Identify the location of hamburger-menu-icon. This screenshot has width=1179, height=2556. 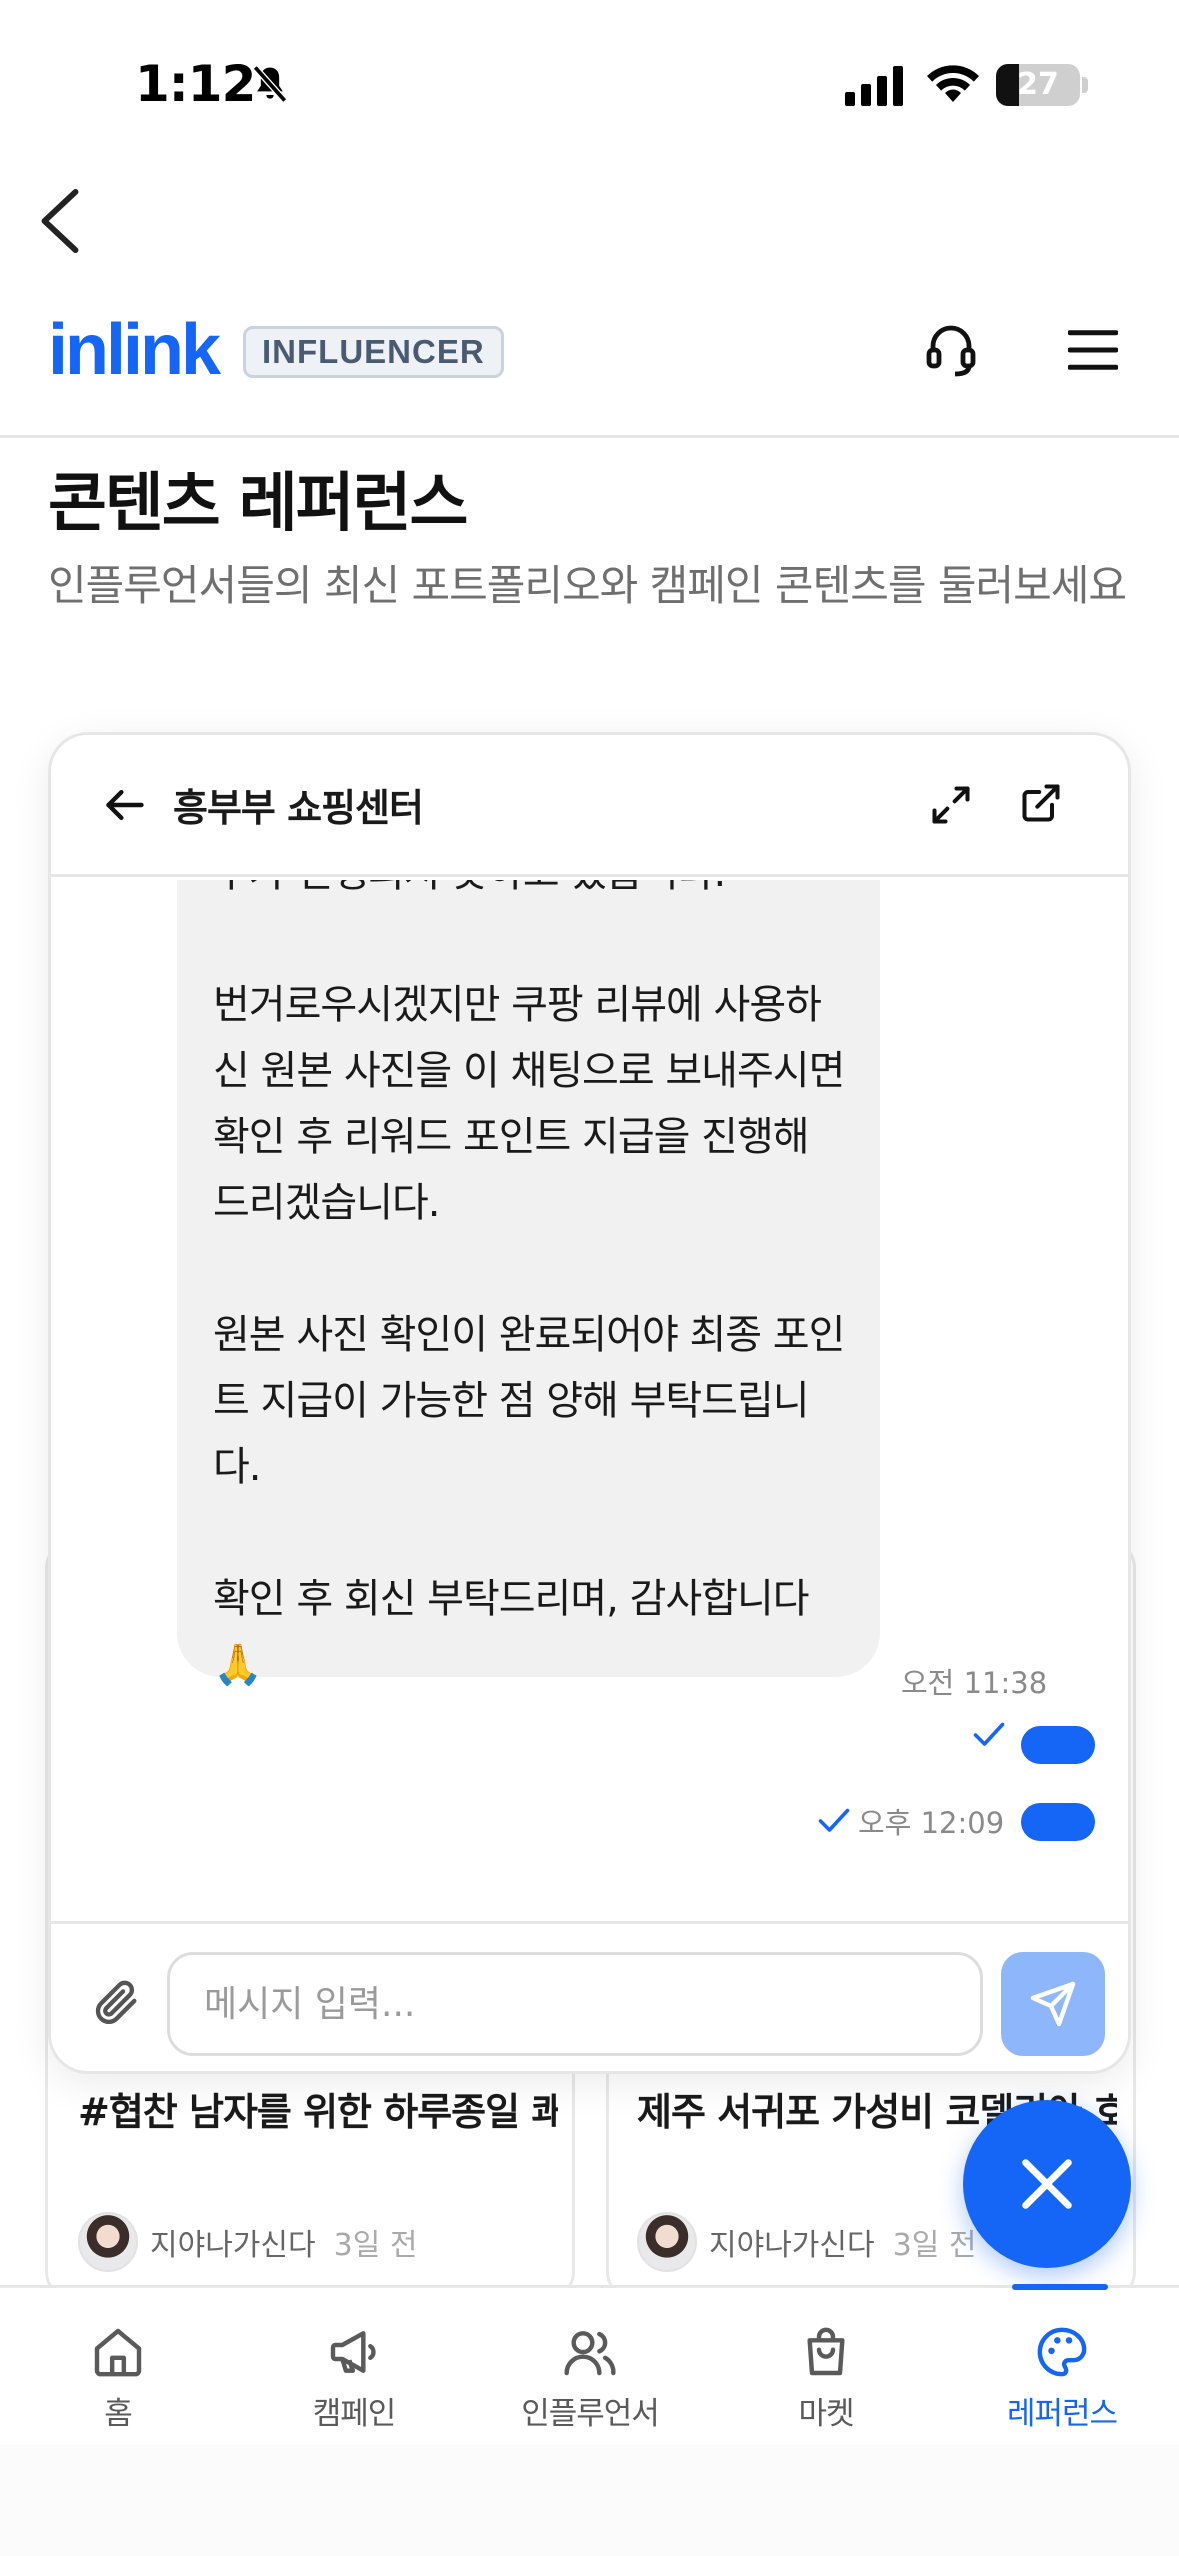
(1093, 350).